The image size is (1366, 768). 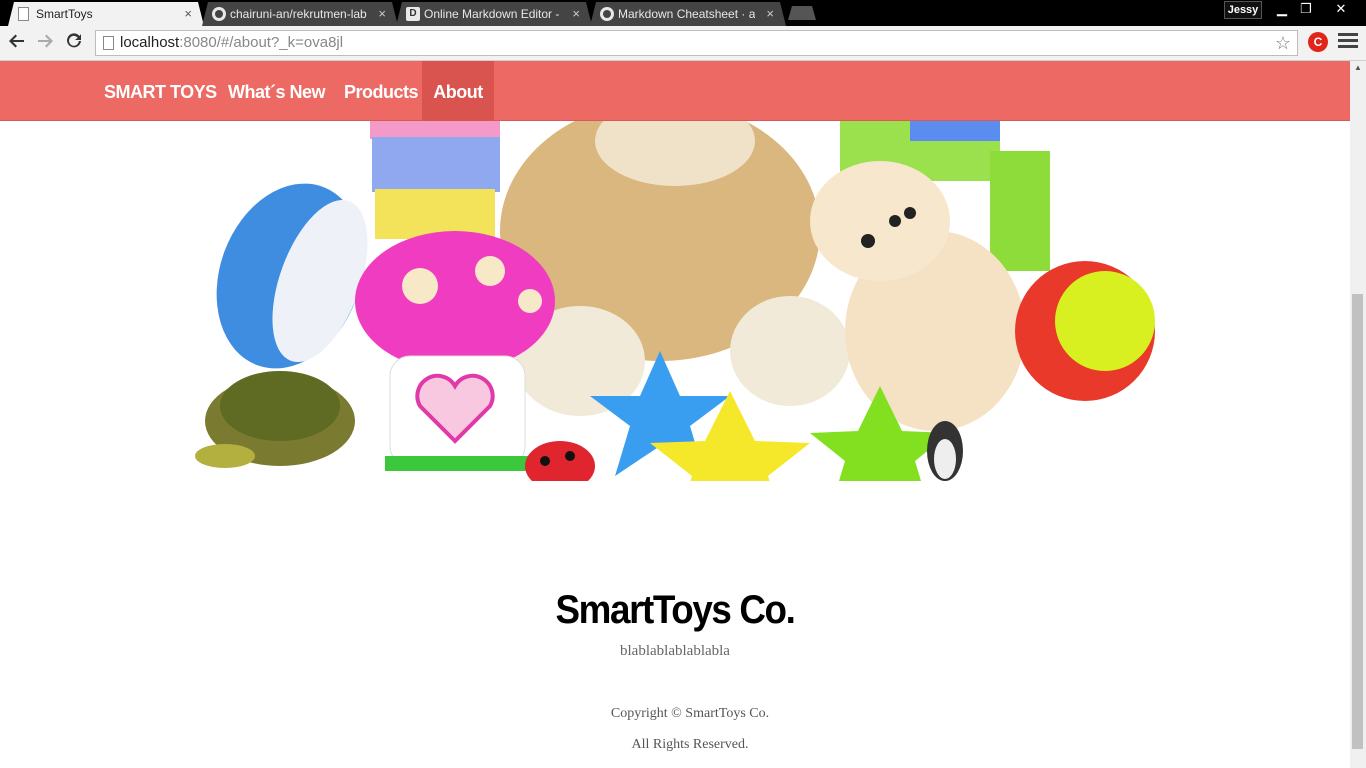 I want to click on nav-item-whats-new: What´s New, so click(x=276, y=91).